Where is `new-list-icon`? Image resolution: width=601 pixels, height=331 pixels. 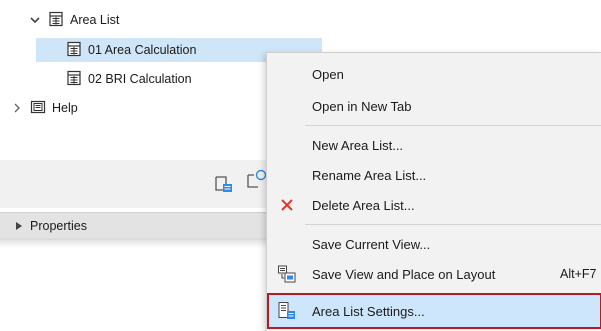 new-list-icon is located at coordinates (223, 184).